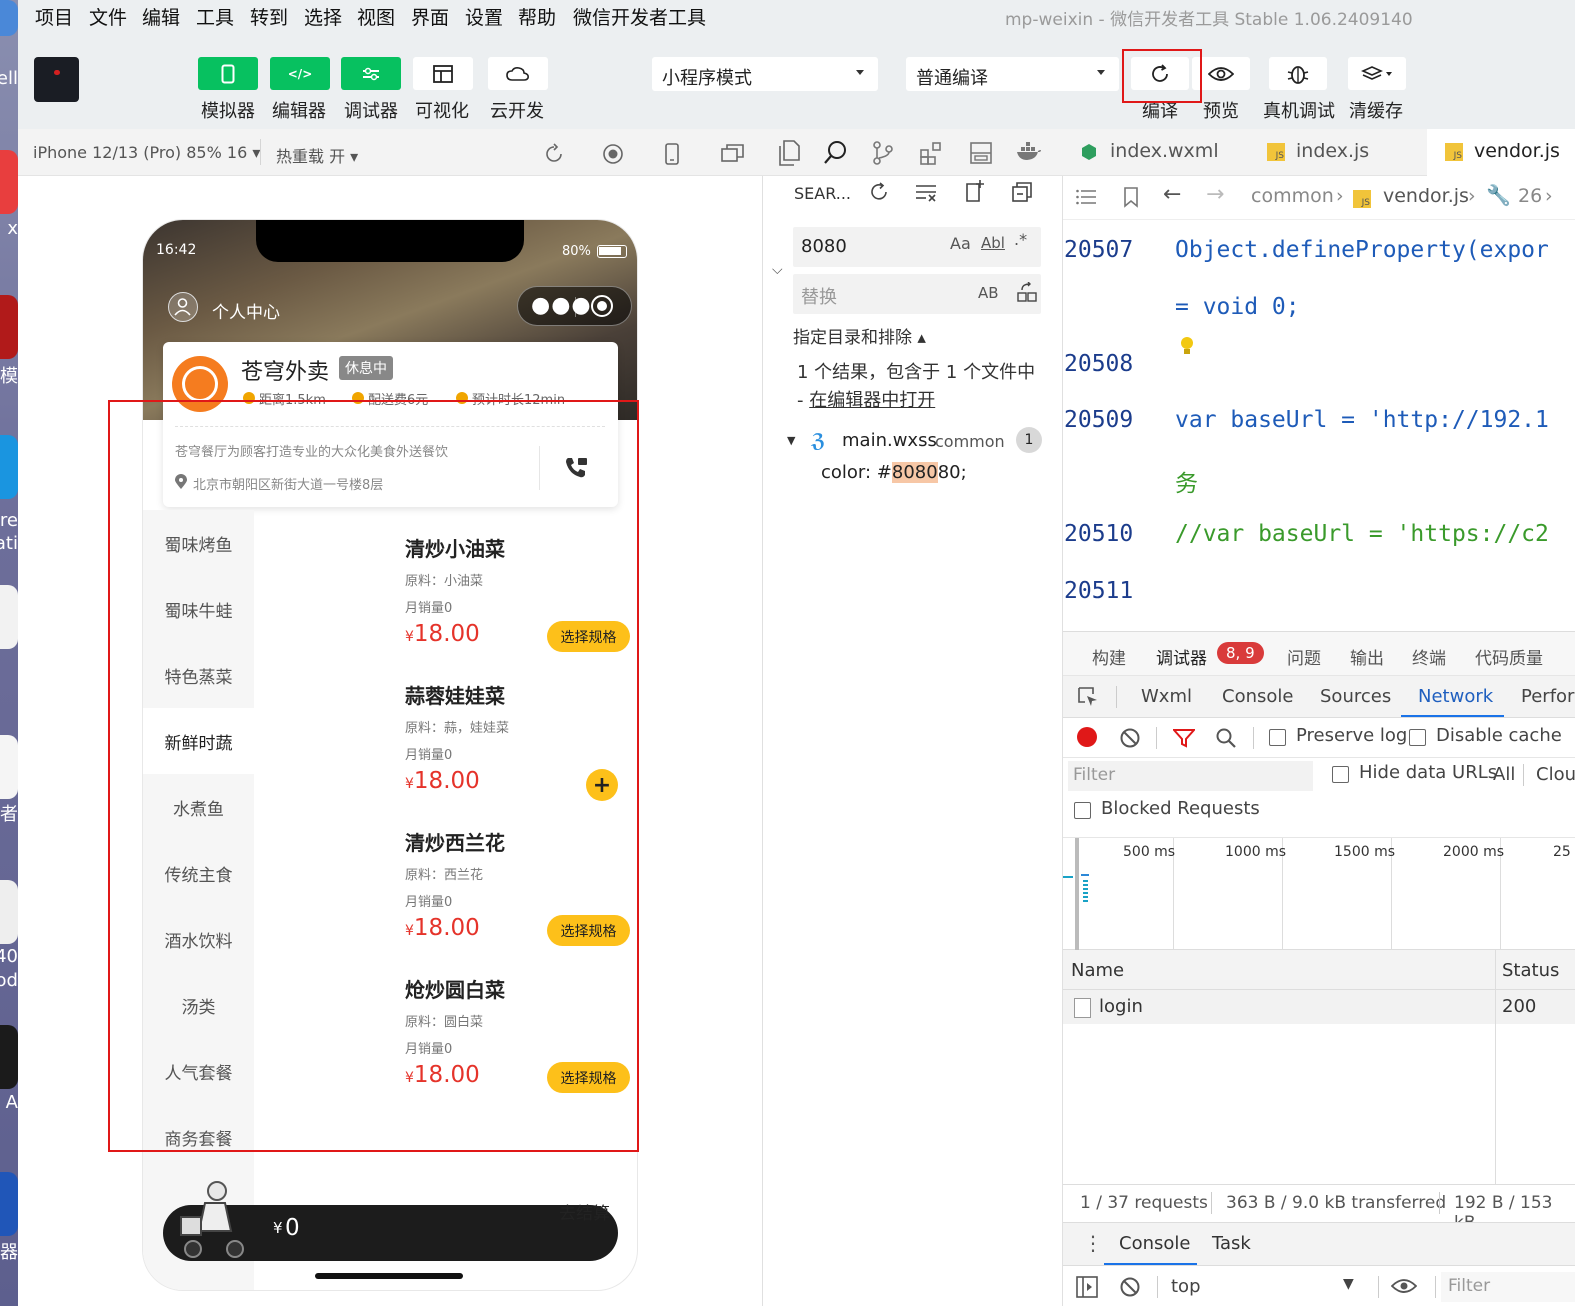 The height and width of the screenshot is (1307, 1575). Describe the element at coordinates (1508, 1287) in the screenshot. I see `console-filter-input: Filter` at that location.